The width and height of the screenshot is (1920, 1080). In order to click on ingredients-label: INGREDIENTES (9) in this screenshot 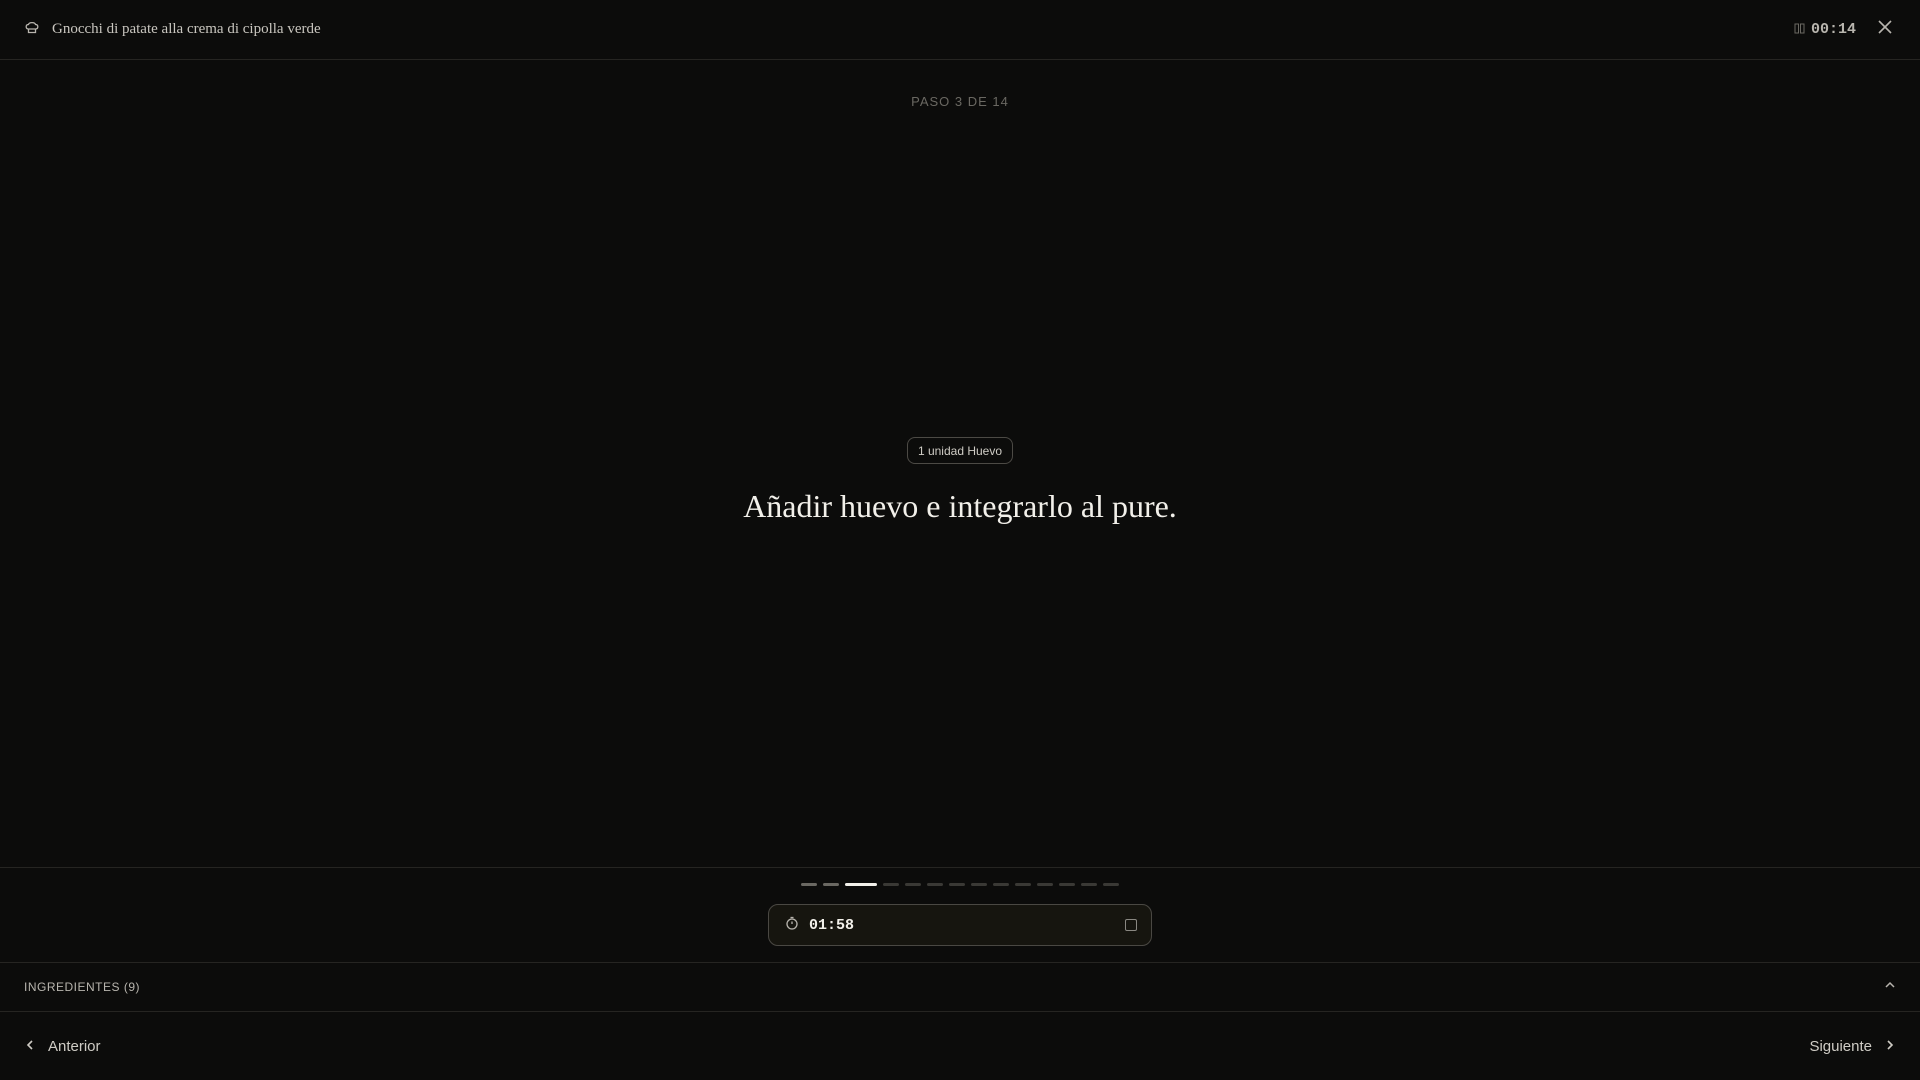, I will do `click(82, 987)`.